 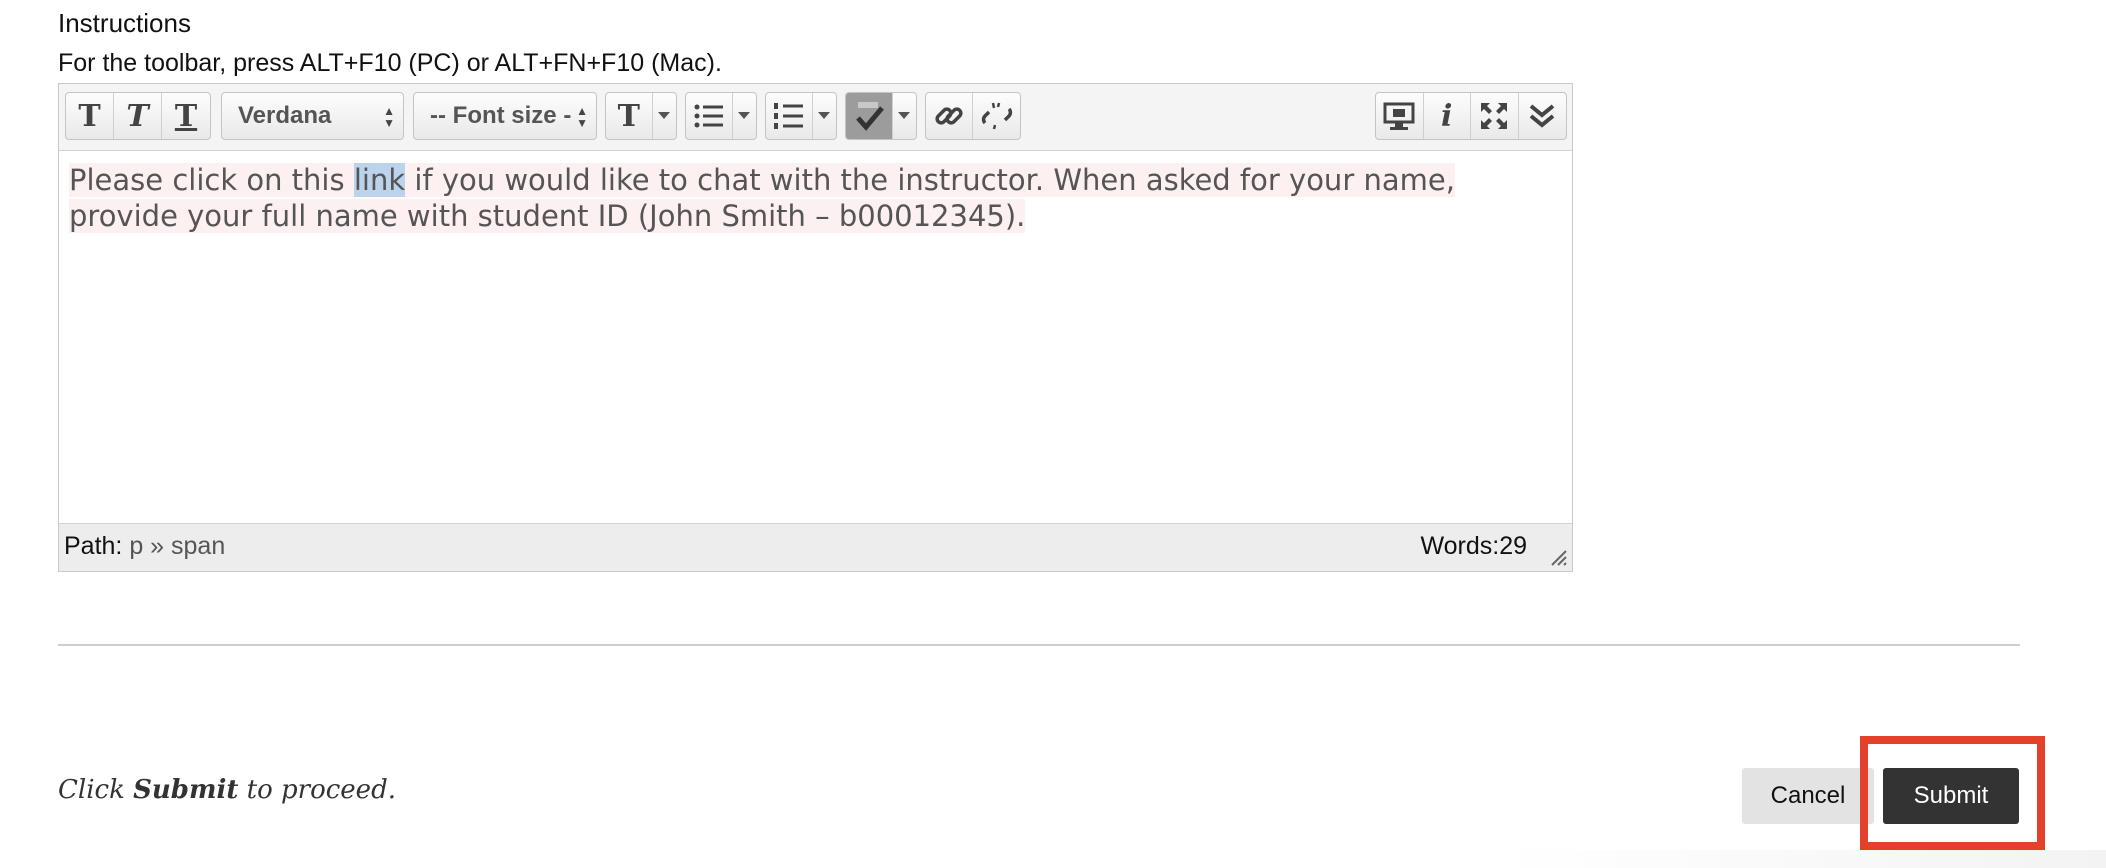 What do you see at coordinates (1039, 645) in the screenshot?
I see `section-divider` at bounding box center [1039, 645].